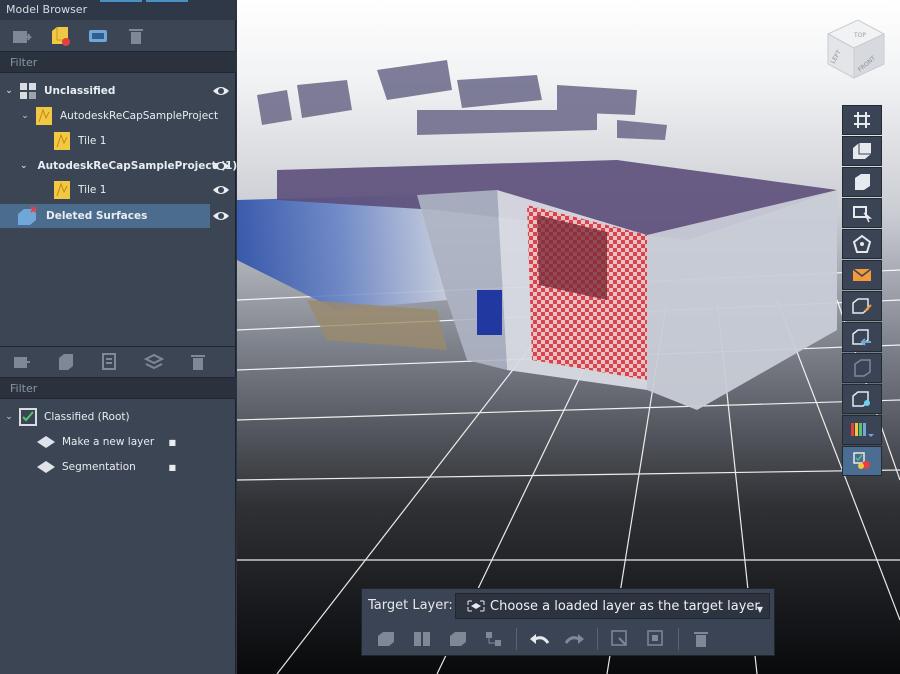 The image size is (900, 674). What do you see at coordinates (862, 213) in the screenshot?
I see `crop-select-icon` at bounding box center [862, 213].